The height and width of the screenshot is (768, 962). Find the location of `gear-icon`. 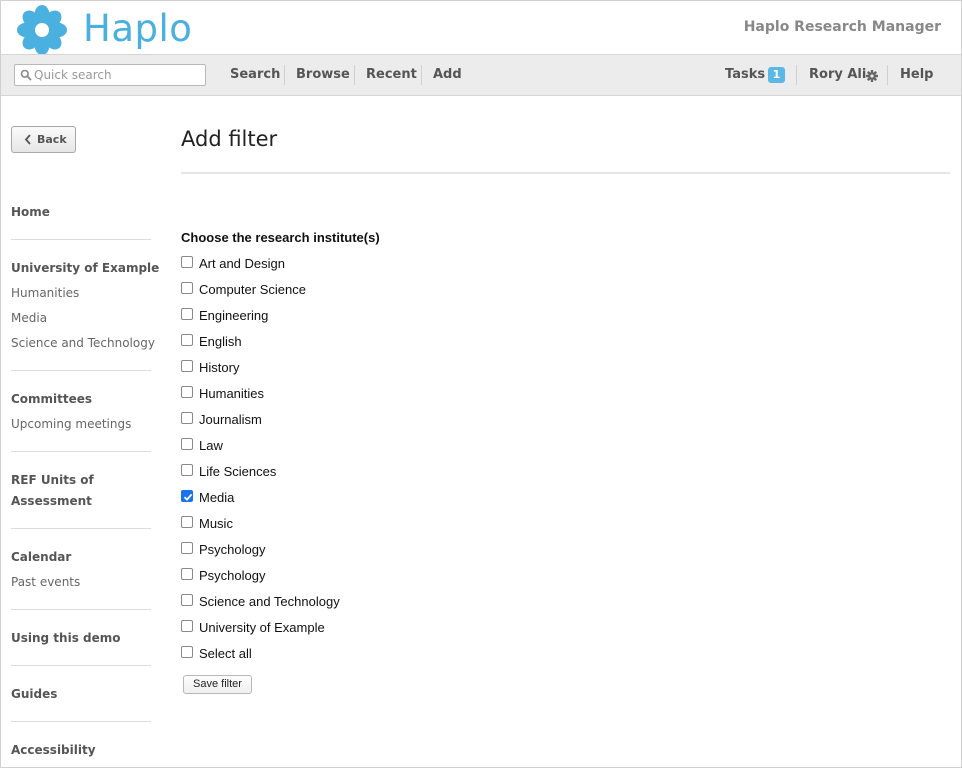

gear-icon is located at coordinates (872, 76).